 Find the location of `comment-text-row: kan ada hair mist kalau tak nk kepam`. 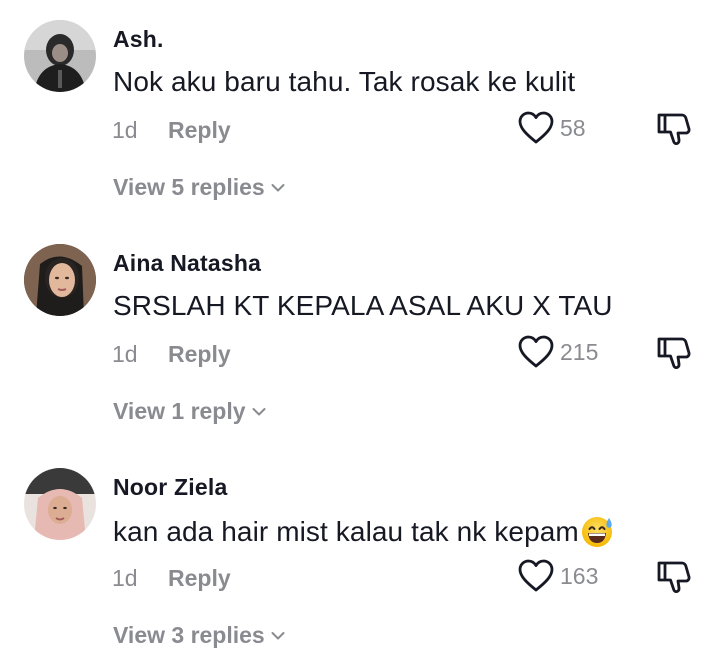

comment-text-row: kan ada hair mist kalau tak nk kepam is located at coordinates (364, 534).